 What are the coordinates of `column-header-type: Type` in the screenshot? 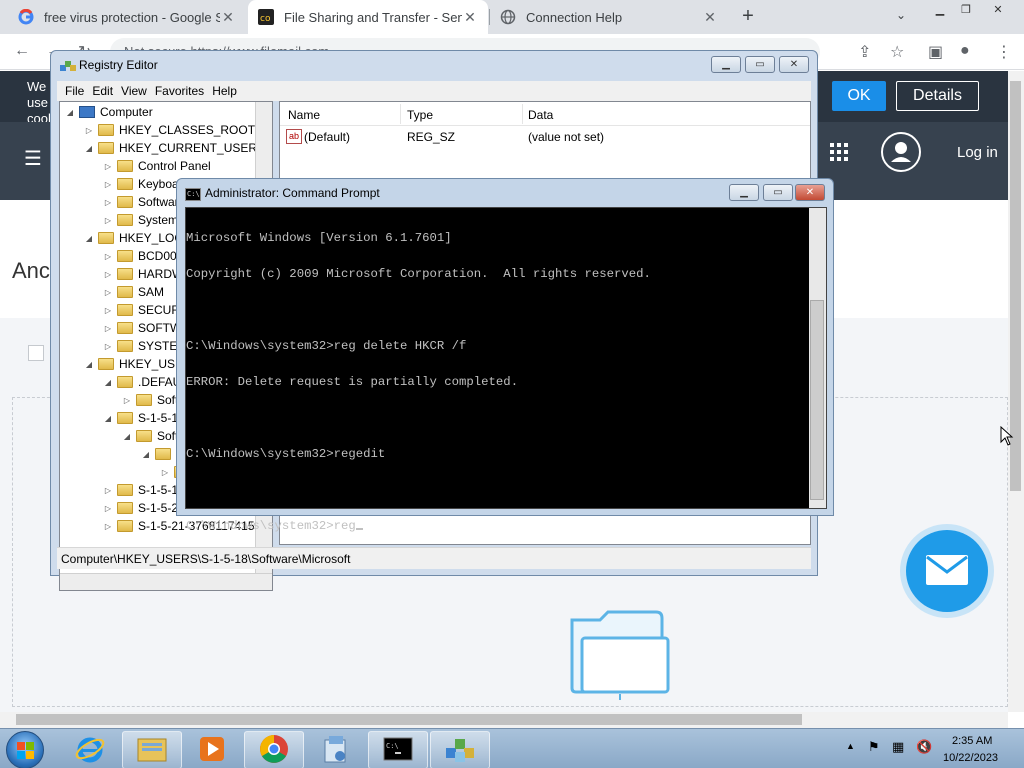 It's located at (420, 115).